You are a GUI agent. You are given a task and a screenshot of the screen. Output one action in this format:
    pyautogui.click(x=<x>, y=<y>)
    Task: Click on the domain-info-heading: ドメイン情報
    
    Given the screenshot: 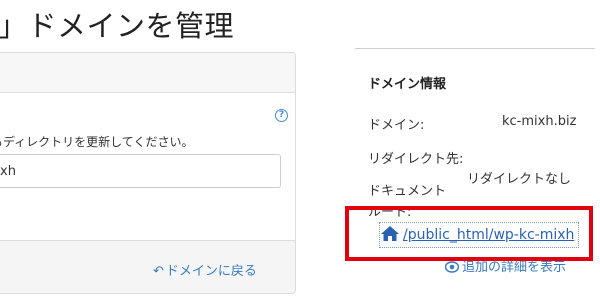 What is the action you would take?
    pyautogui.click(x=407, y=84)
    